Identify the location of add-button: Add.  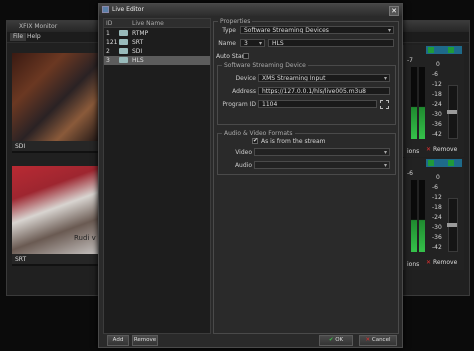
(118, 340).